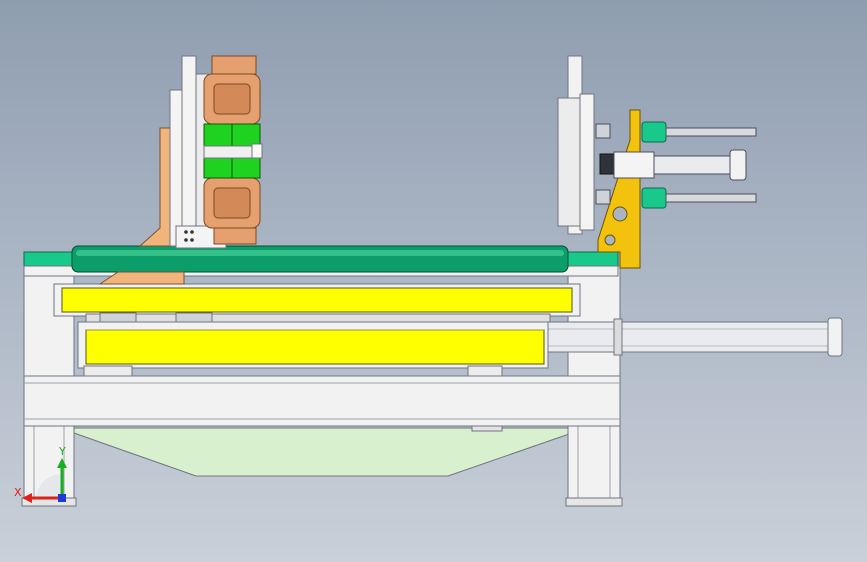 The height and width of the screenshot is (562, 867). I want to click on clamp-column-back, so click(176, 168).